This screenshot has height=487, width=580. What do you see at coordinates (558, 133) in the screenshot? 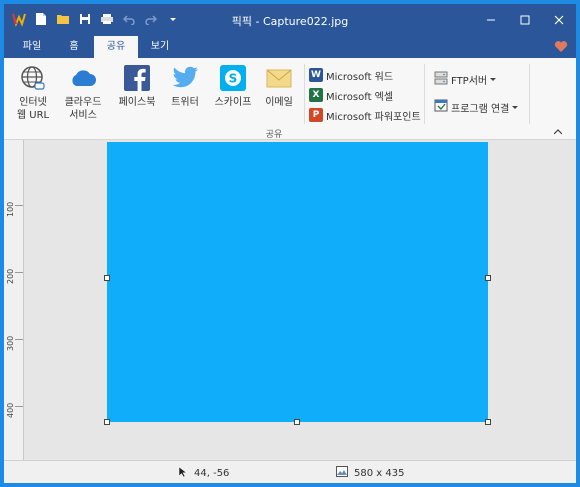
I see `collapse-ribbon-icon` at bounding box center [558, 133].